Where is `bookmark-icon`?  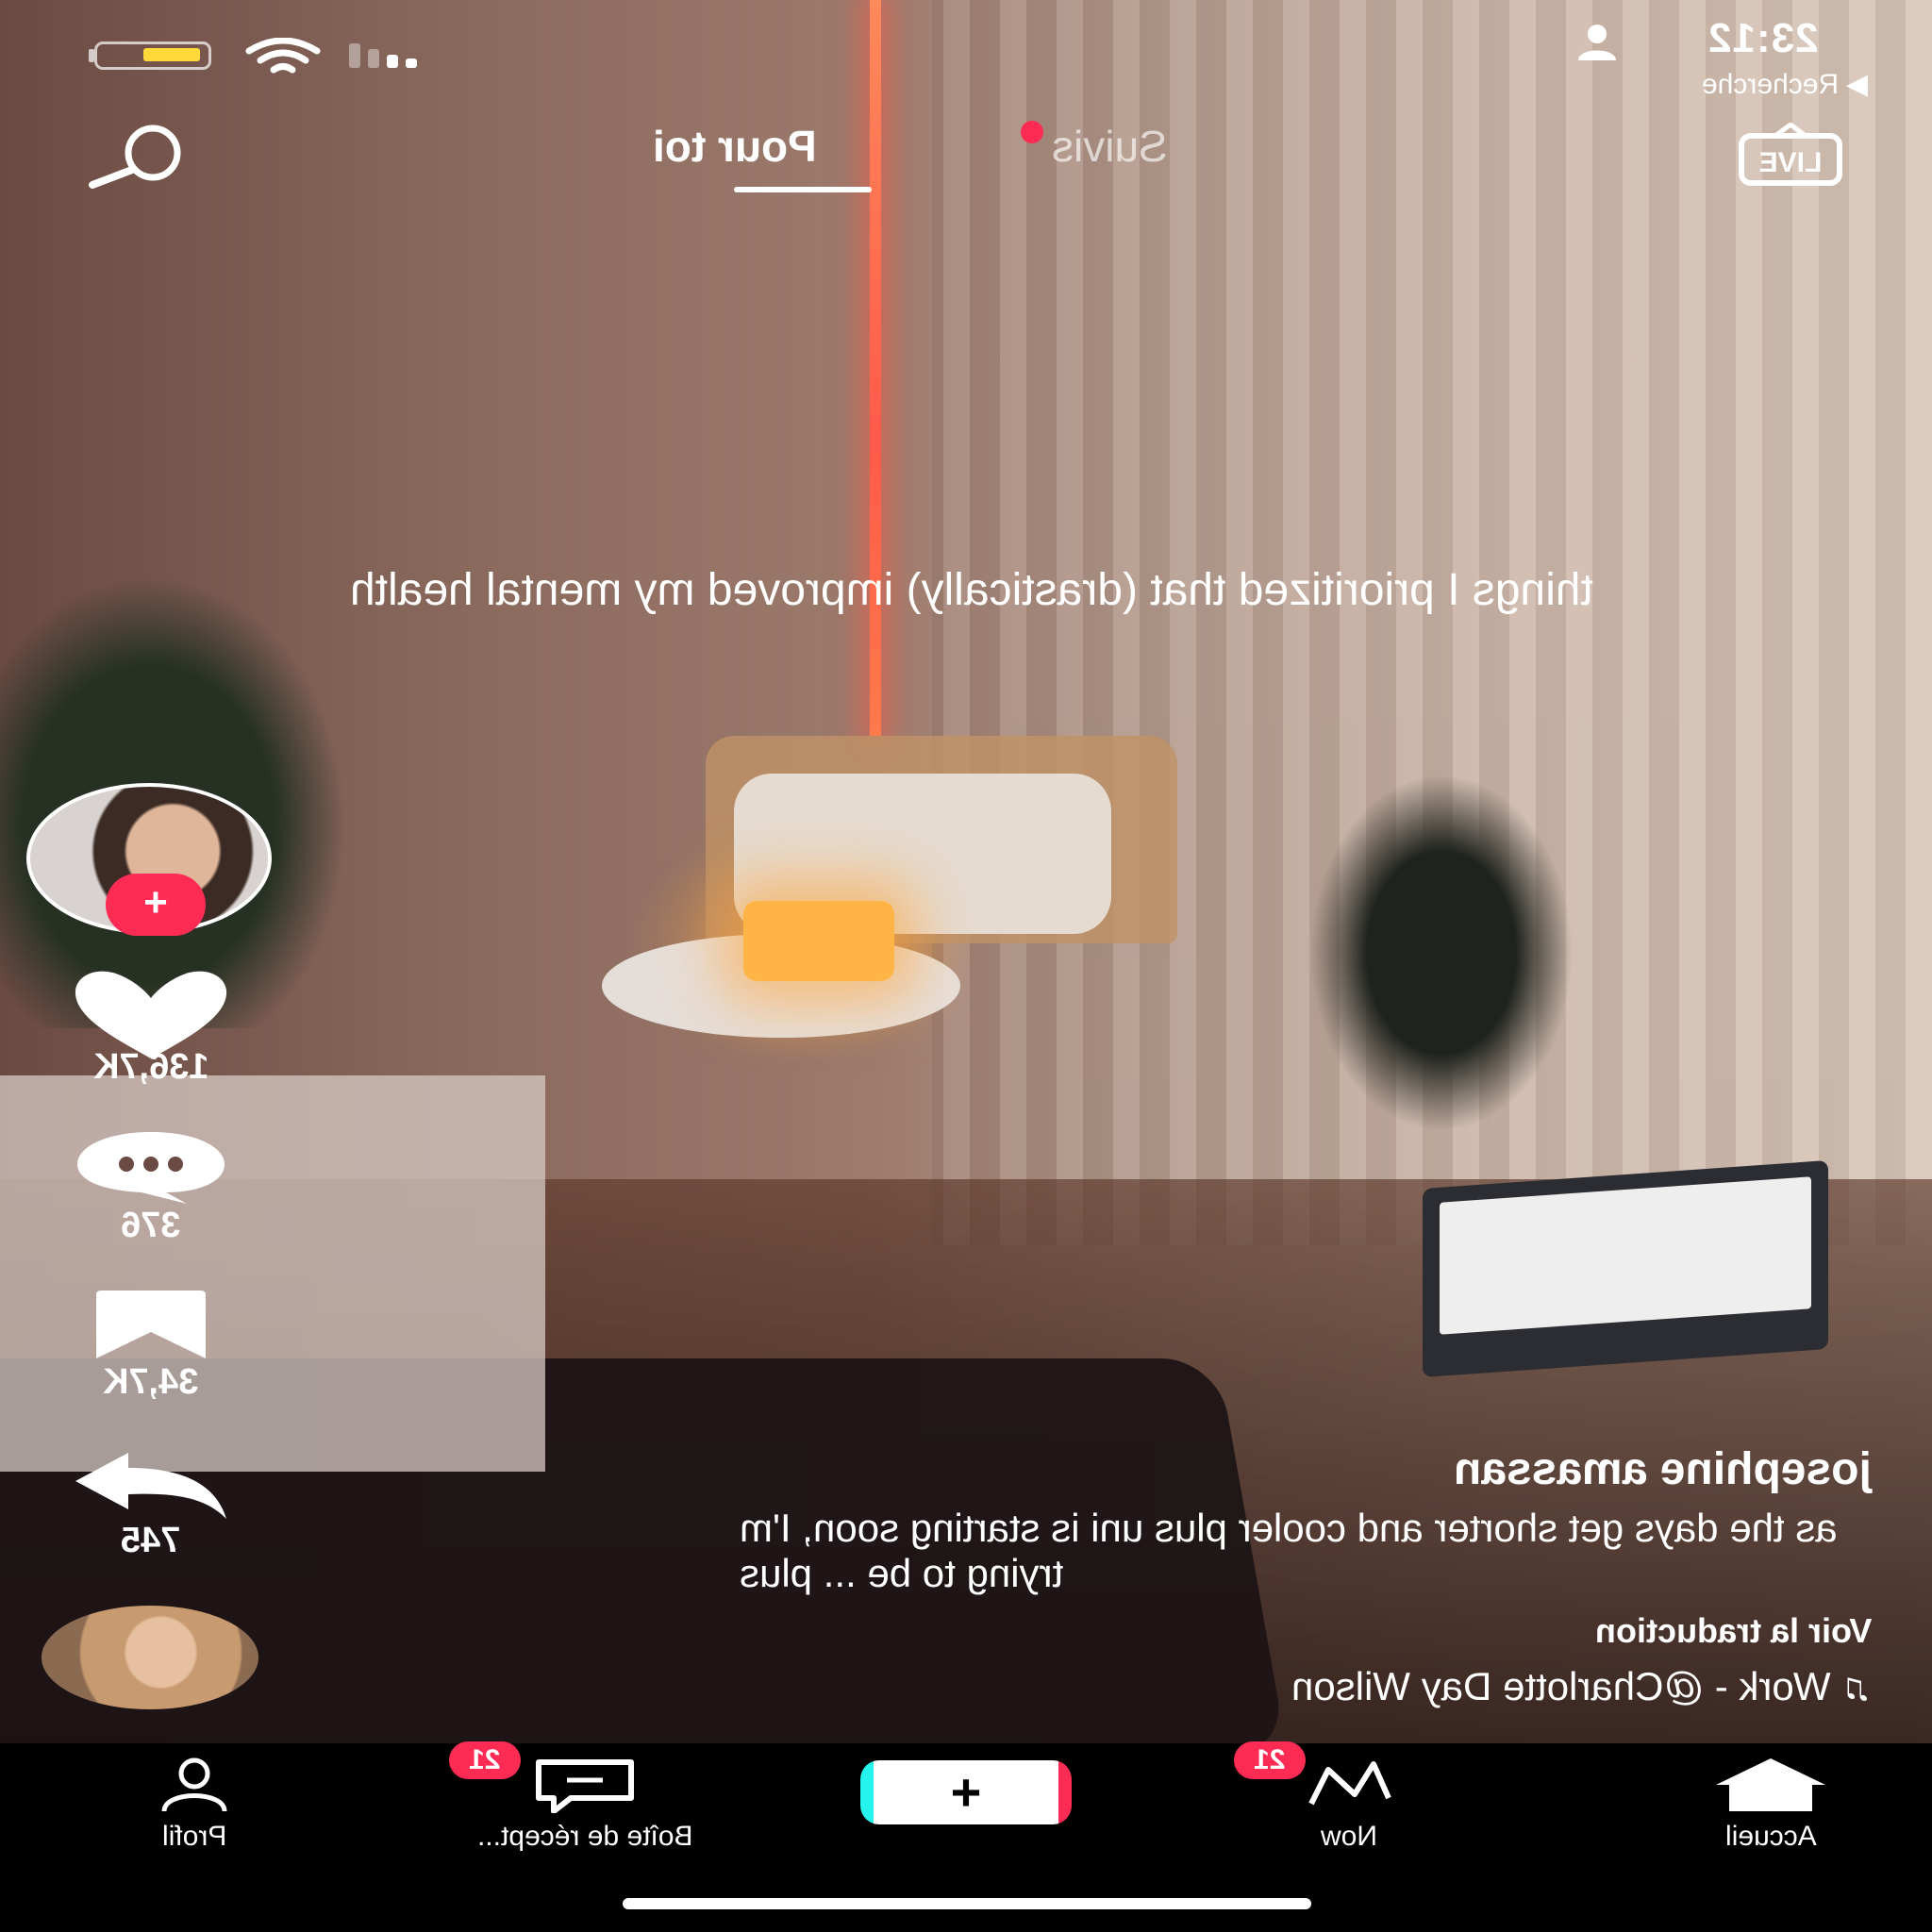 bookmark-icon is located at coordinates (151, 1326).